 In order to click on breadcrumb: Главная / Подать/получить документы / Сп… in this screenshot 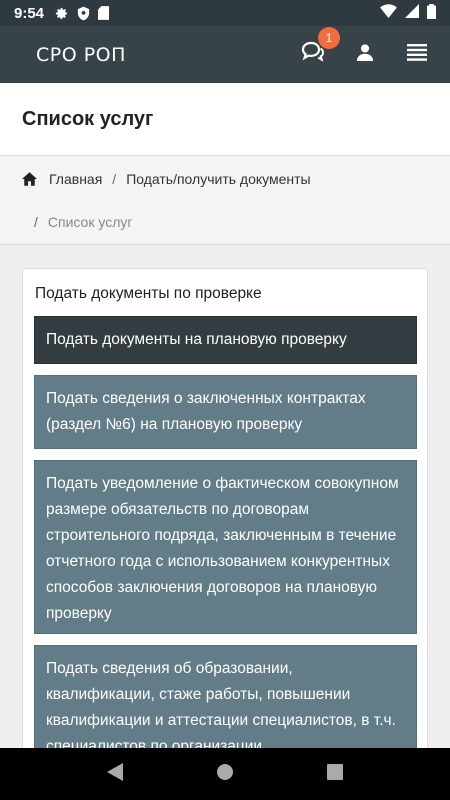, I will do `click(225, 201)`.